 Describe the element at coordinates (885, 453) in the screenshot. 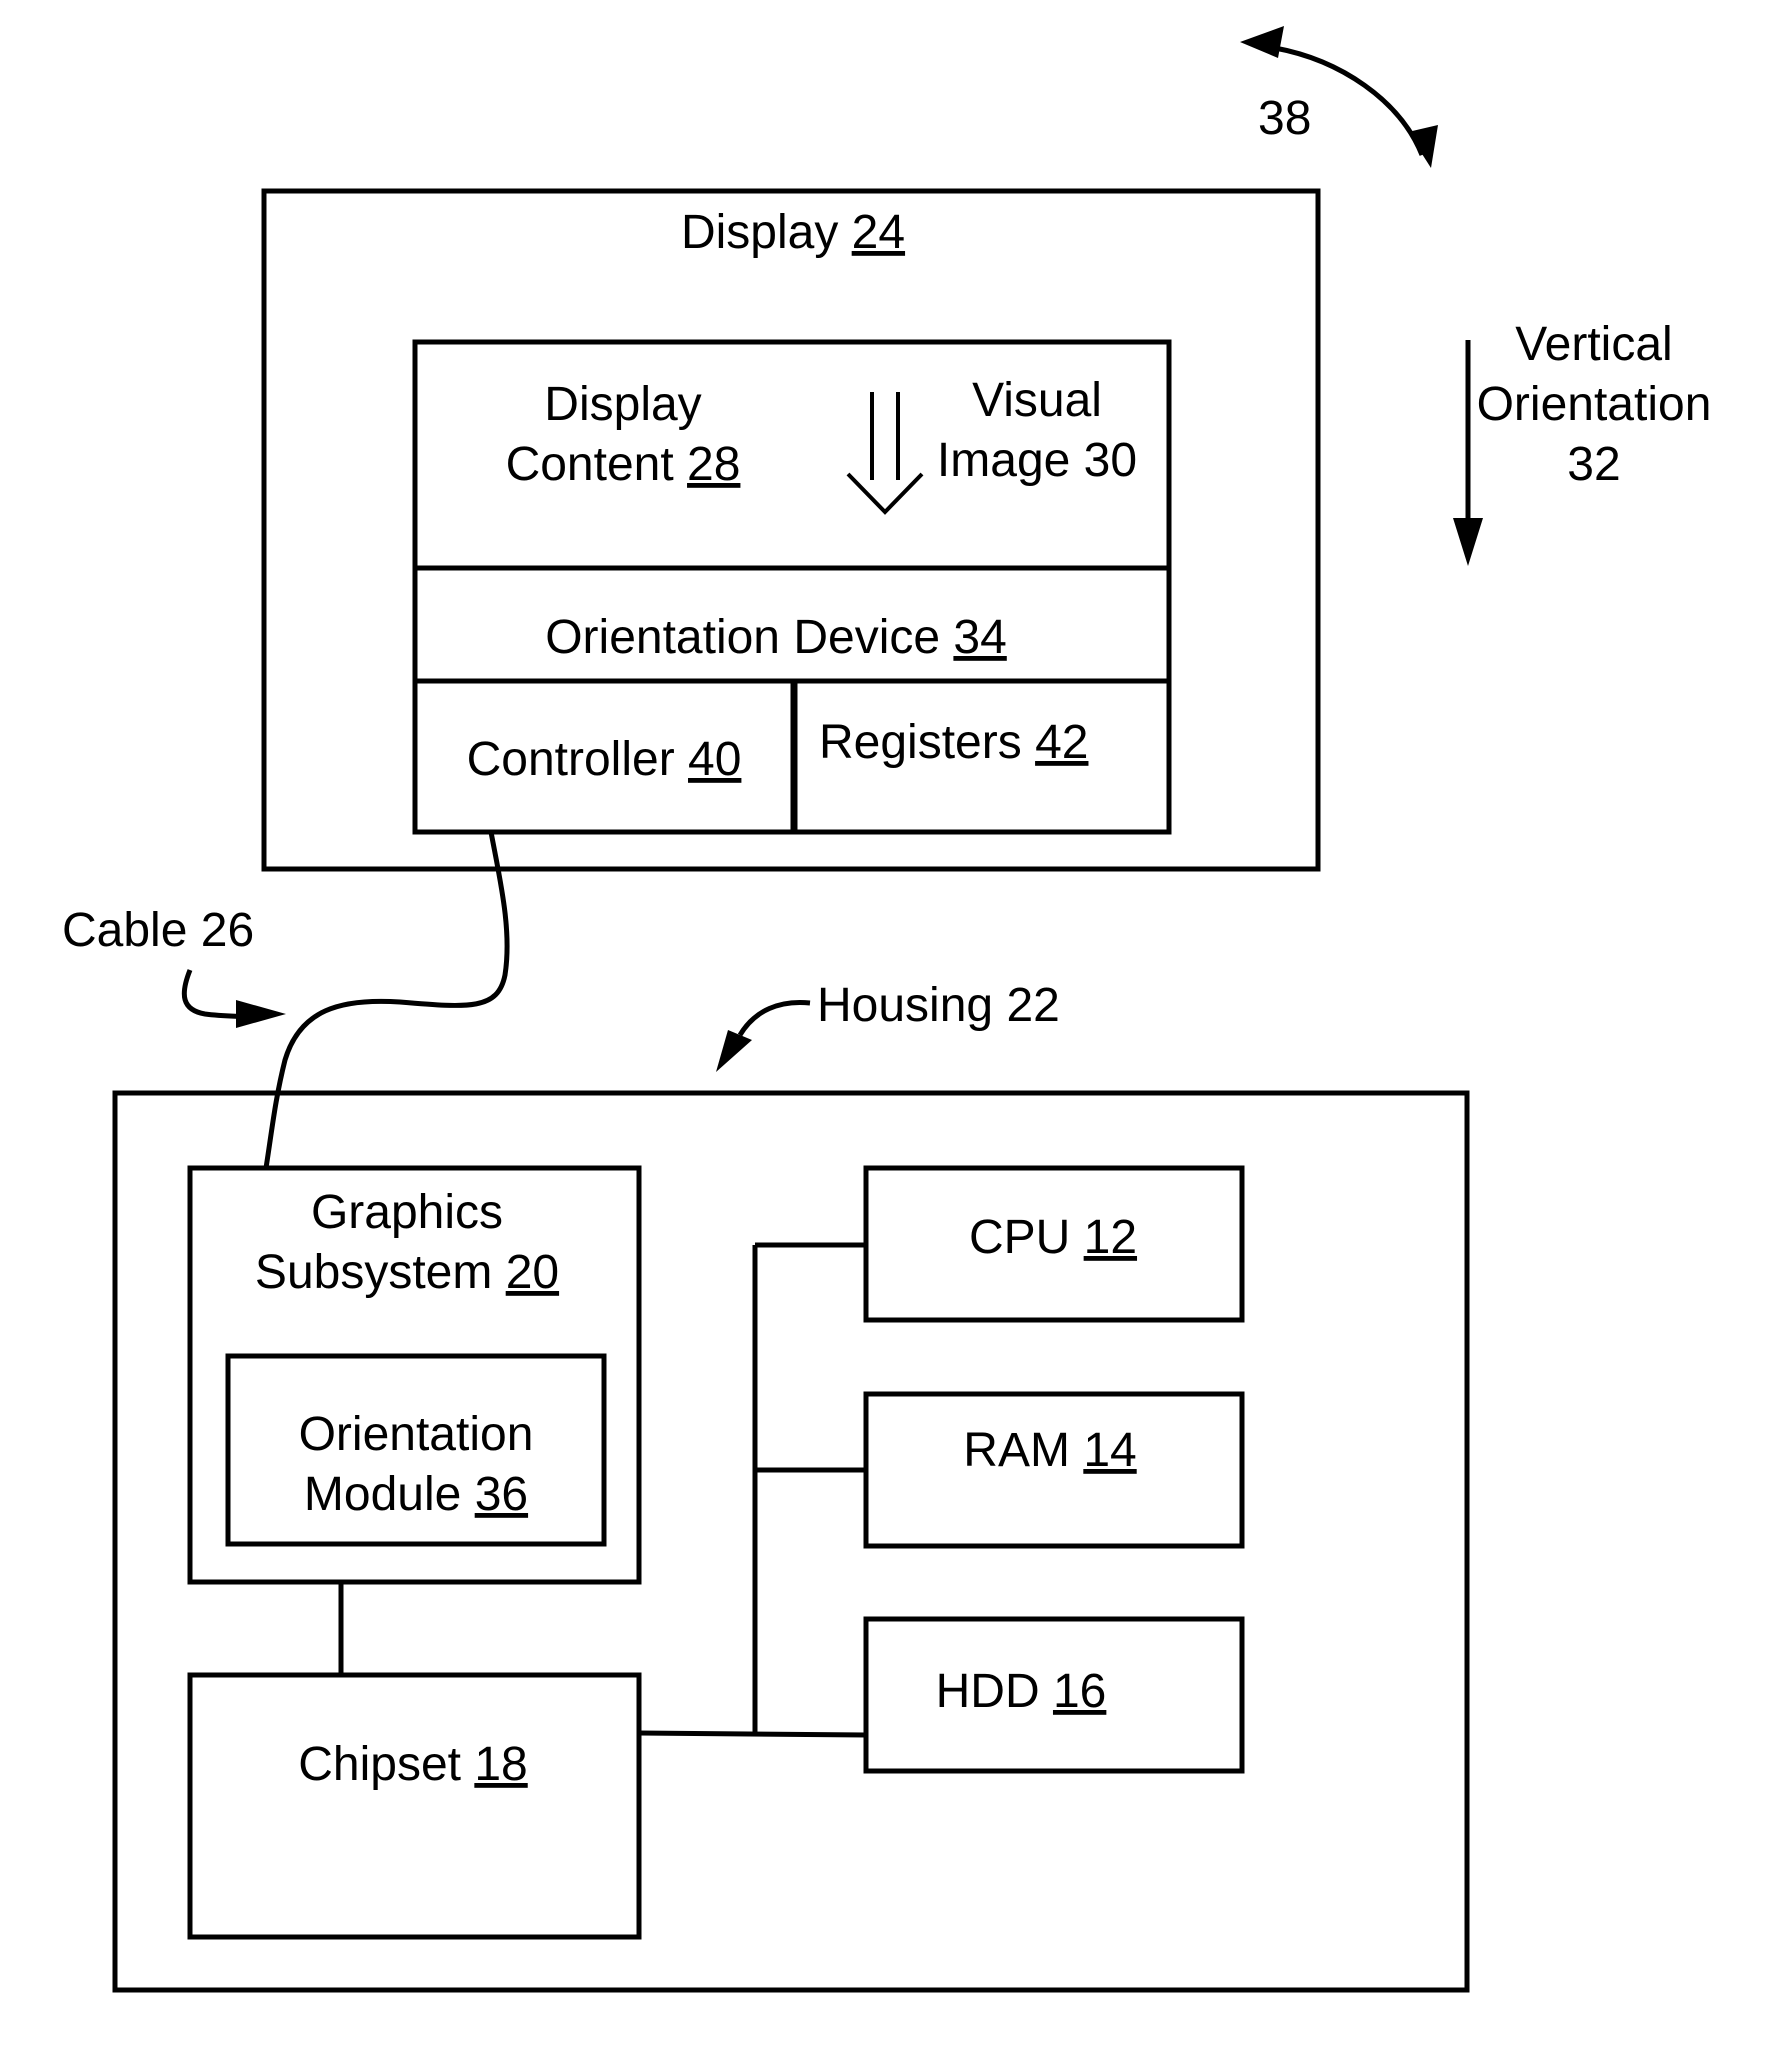

I see `visual-image-down-arrow-icon` at that location.